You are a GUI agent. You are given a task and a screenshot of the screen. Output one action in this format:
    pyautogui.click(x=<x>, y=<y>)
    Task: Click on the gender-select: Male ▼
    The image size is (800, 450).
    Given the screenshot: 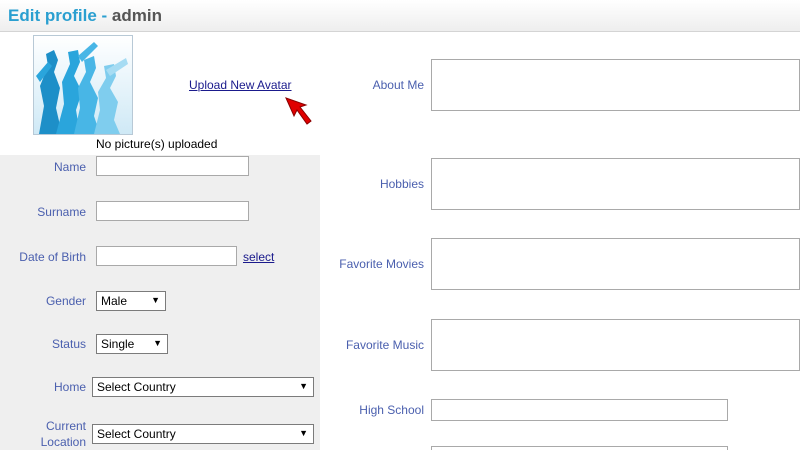 What is the action you would take?
    pyautogui.click(x=131, y=301)
    